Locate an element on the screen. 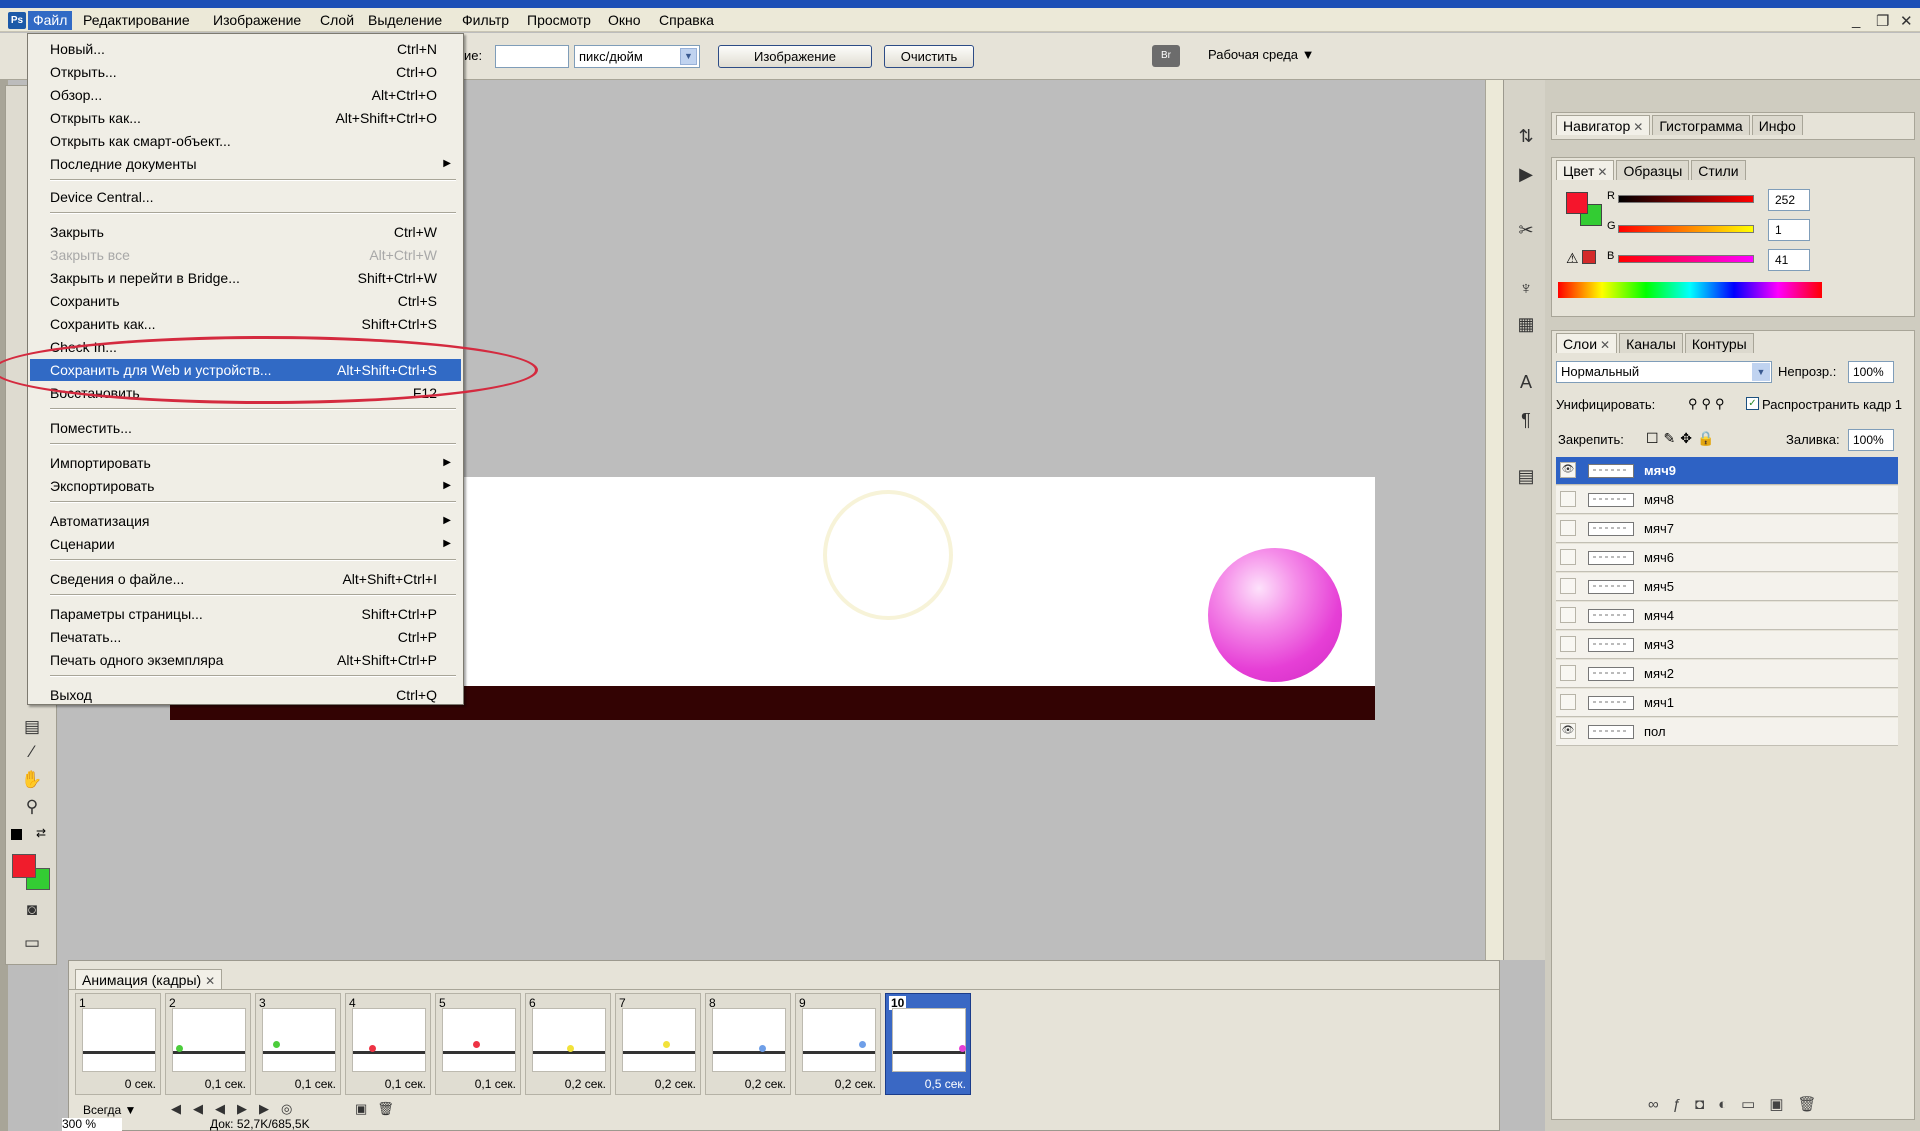  actions-icon: ▶ is located at coordinates (1526, 174).